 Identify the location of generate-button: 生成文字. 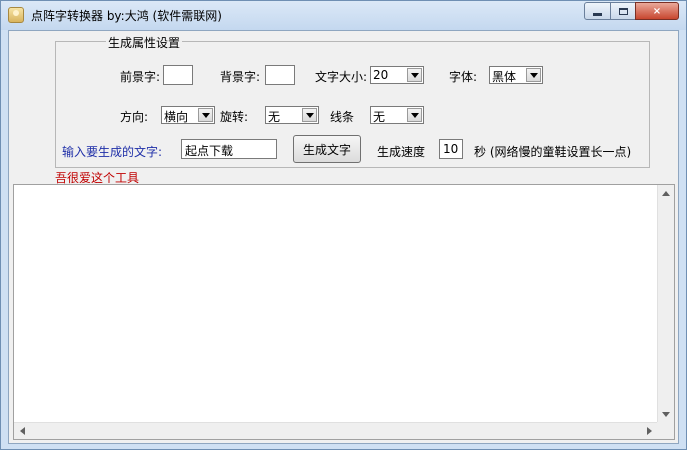
(327, 149).